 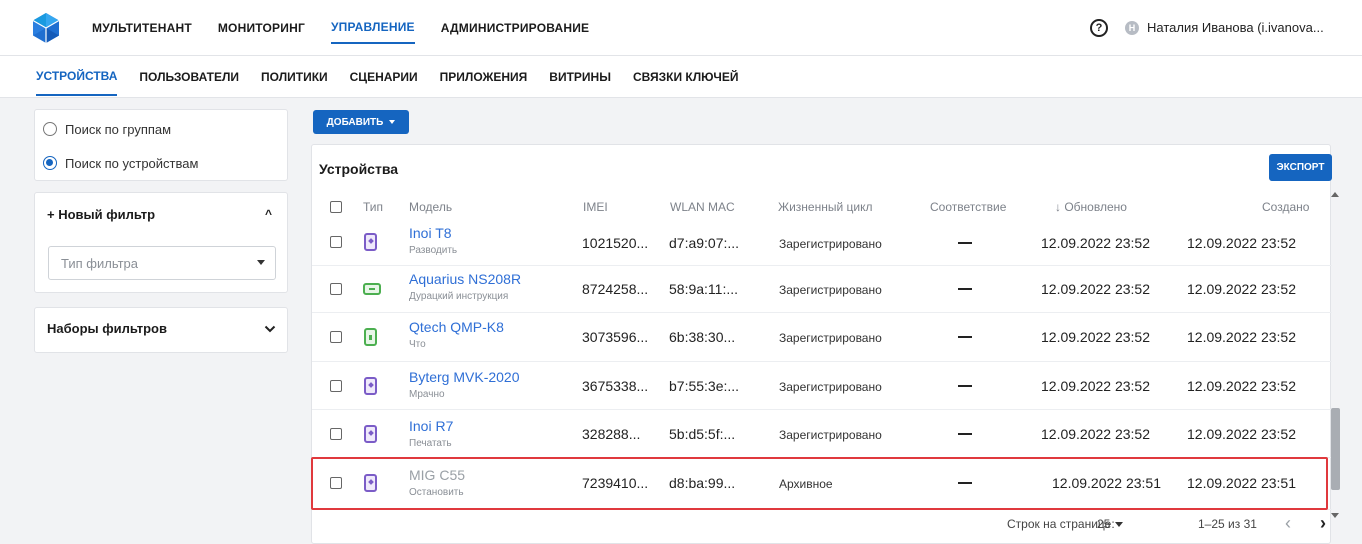 I want to click on column-header-type: Тип, so click(x=373, y=207).